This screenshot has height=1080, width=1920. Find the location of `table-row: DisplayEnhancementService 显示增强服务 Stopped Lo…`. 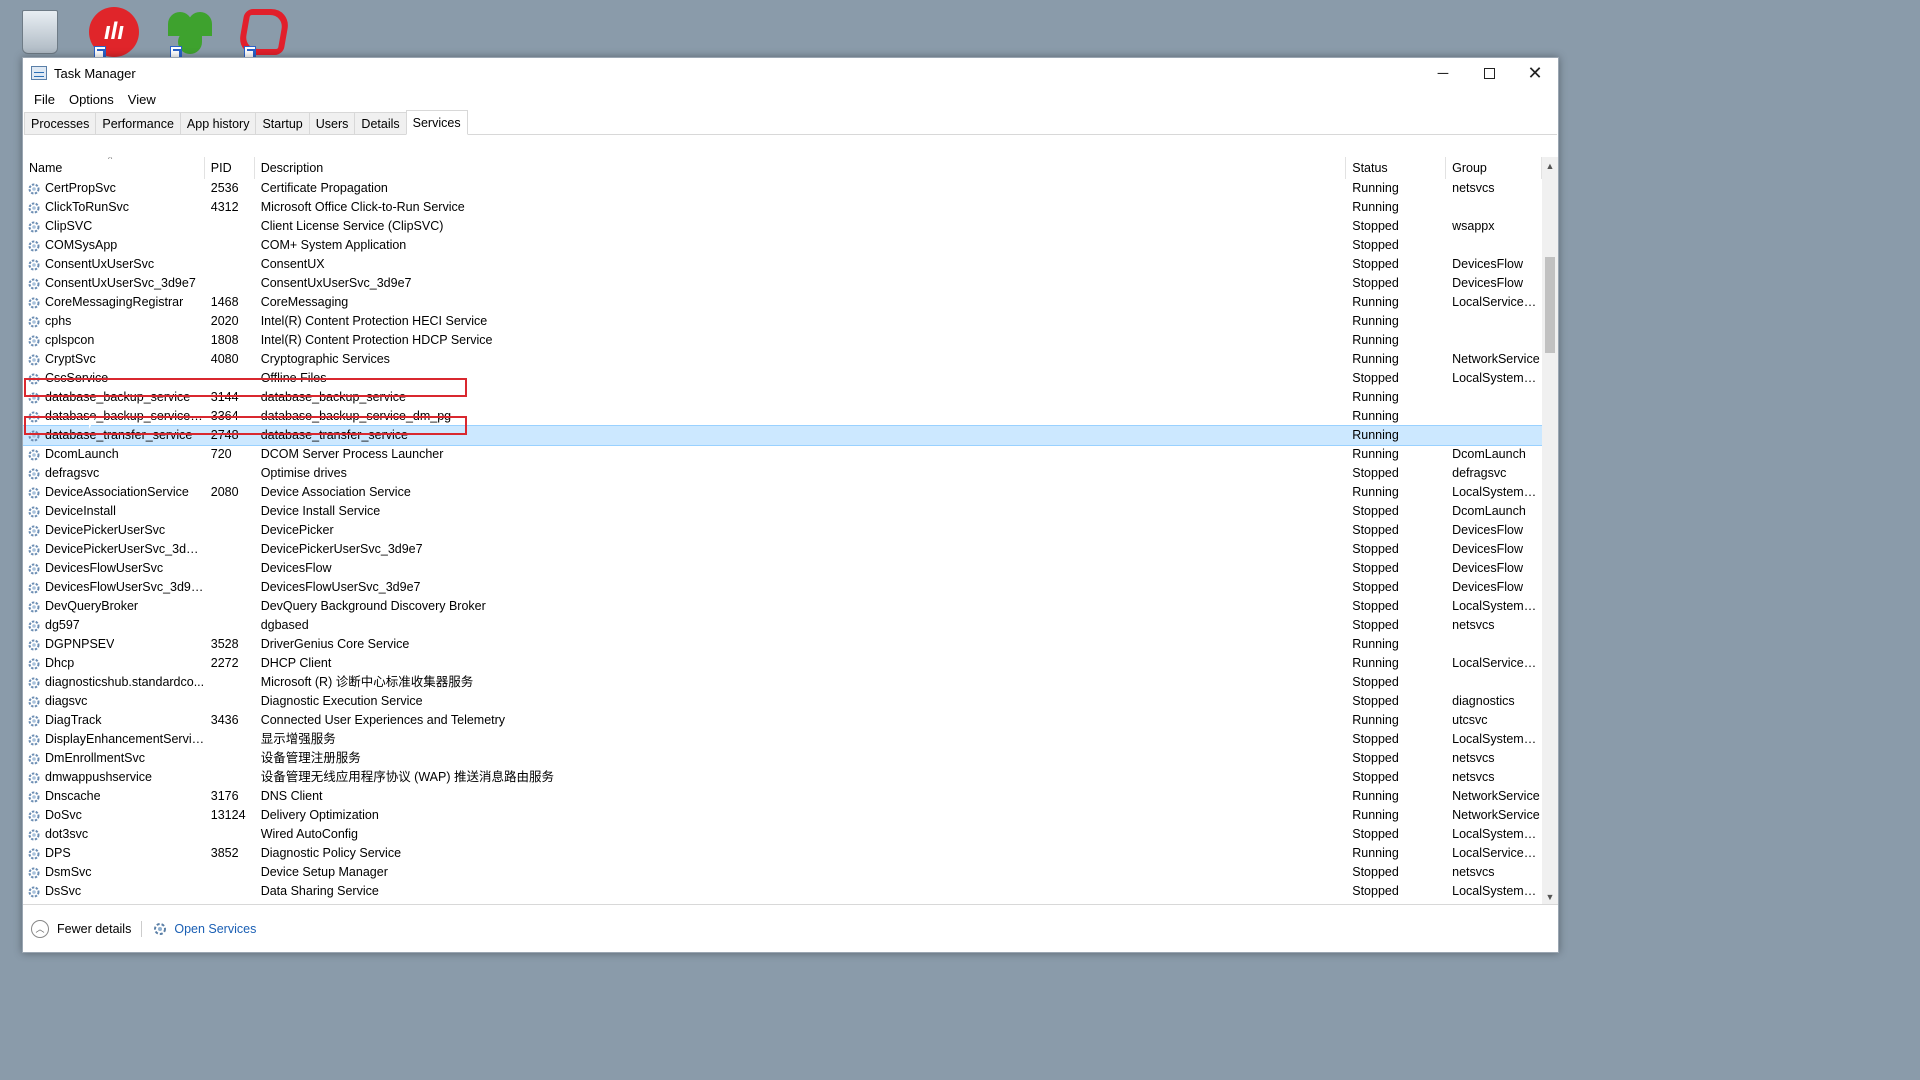

table-row: DisplayEnhancementService 显示增强服务 Stopped Lo… is located at coordinates (782, 739).